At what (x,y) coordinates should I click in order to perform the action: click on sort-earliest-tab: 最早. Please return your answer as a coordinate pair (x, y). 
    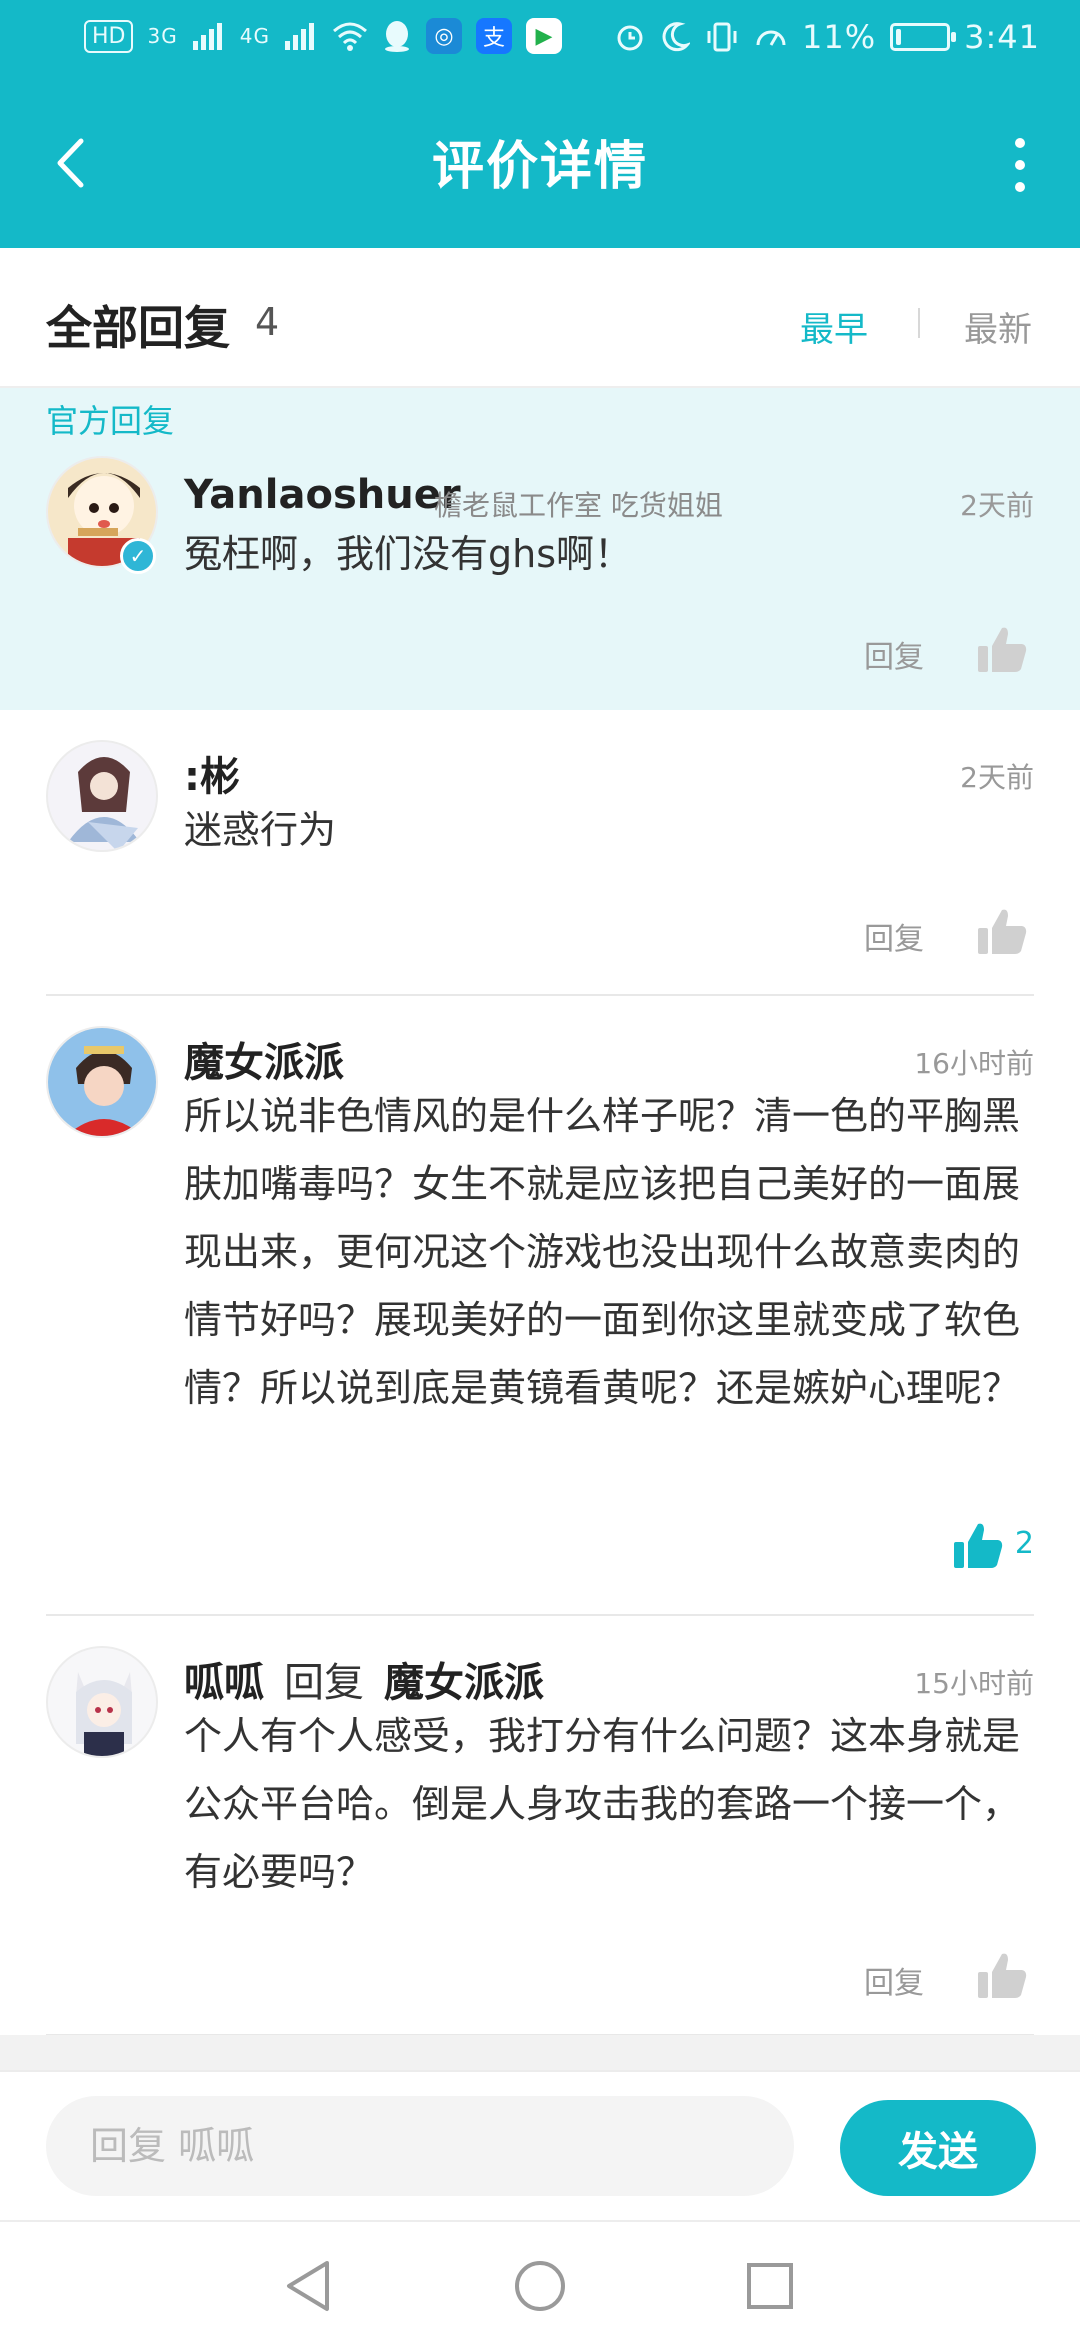
    Looking at the image, I should click on (834, 326).